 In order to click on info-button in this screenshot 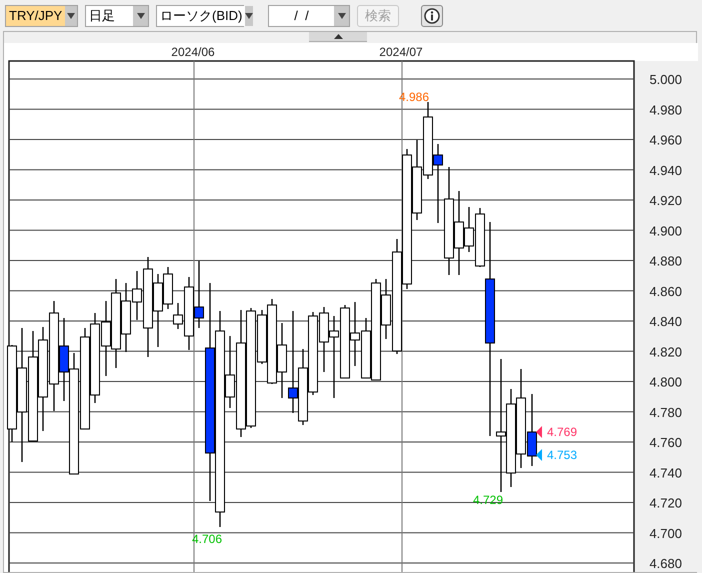, I will do `click(432, 15)`.